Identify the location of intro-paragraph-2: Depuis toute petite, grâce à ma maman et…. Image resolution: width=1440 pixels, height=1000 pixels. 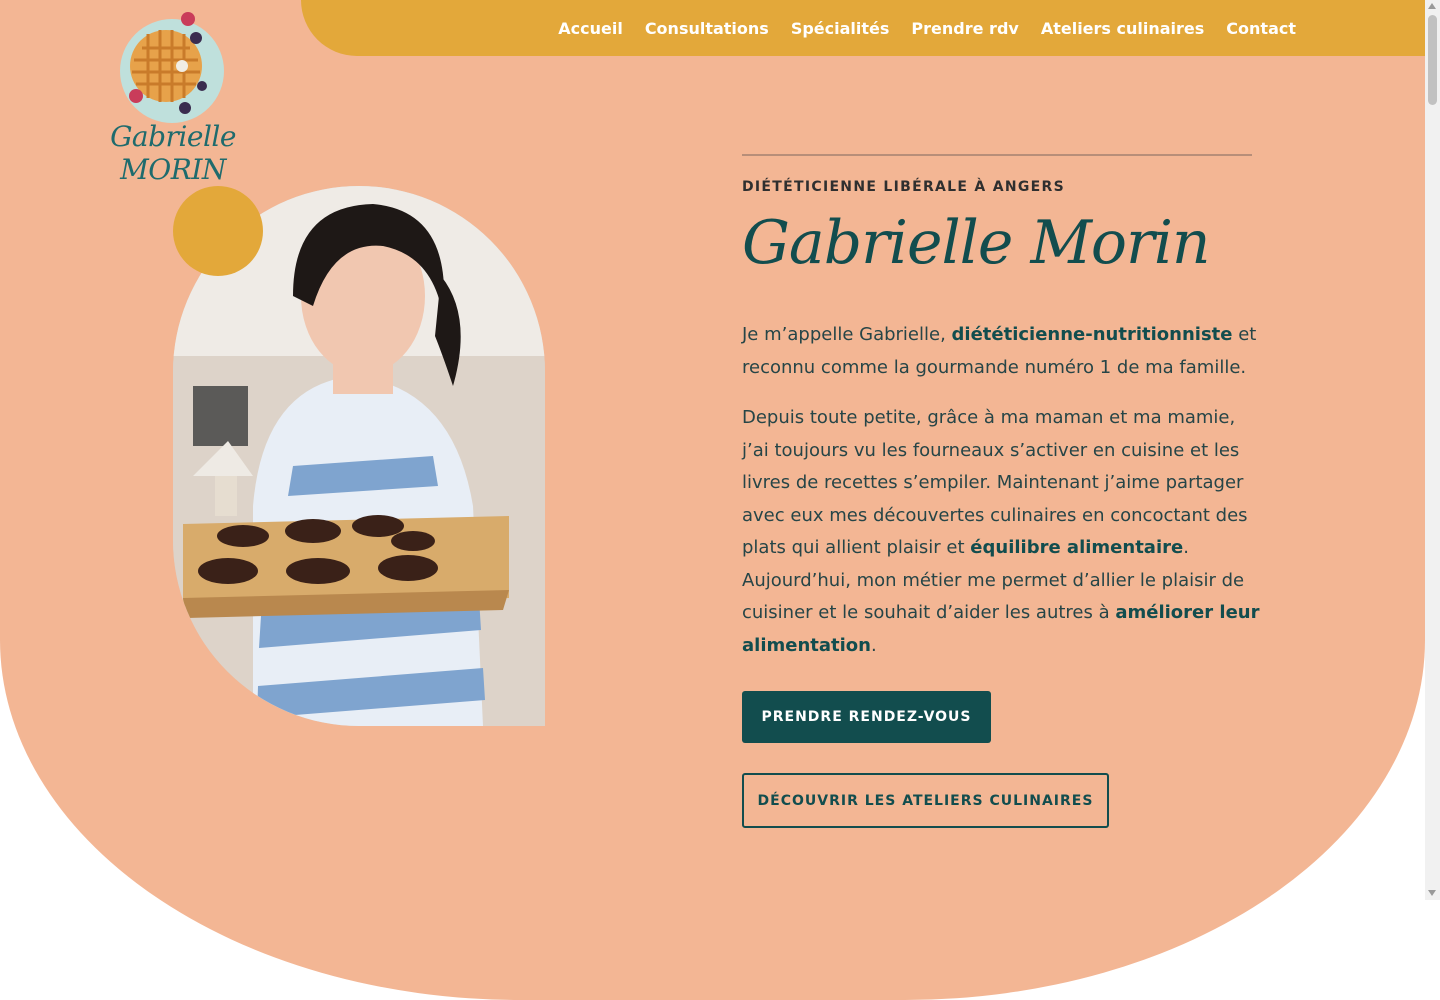
(1002, 532).